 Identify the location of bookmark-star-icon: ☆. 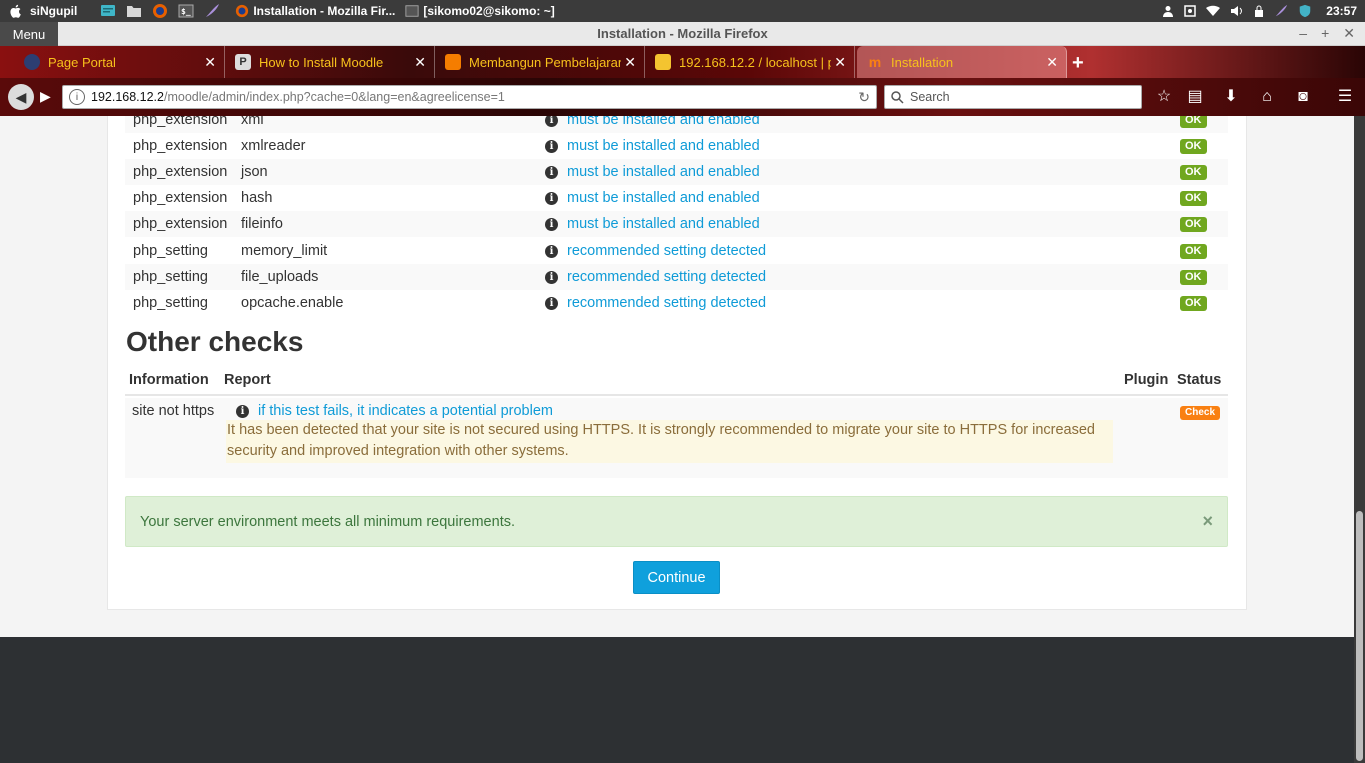
(1164, 97).